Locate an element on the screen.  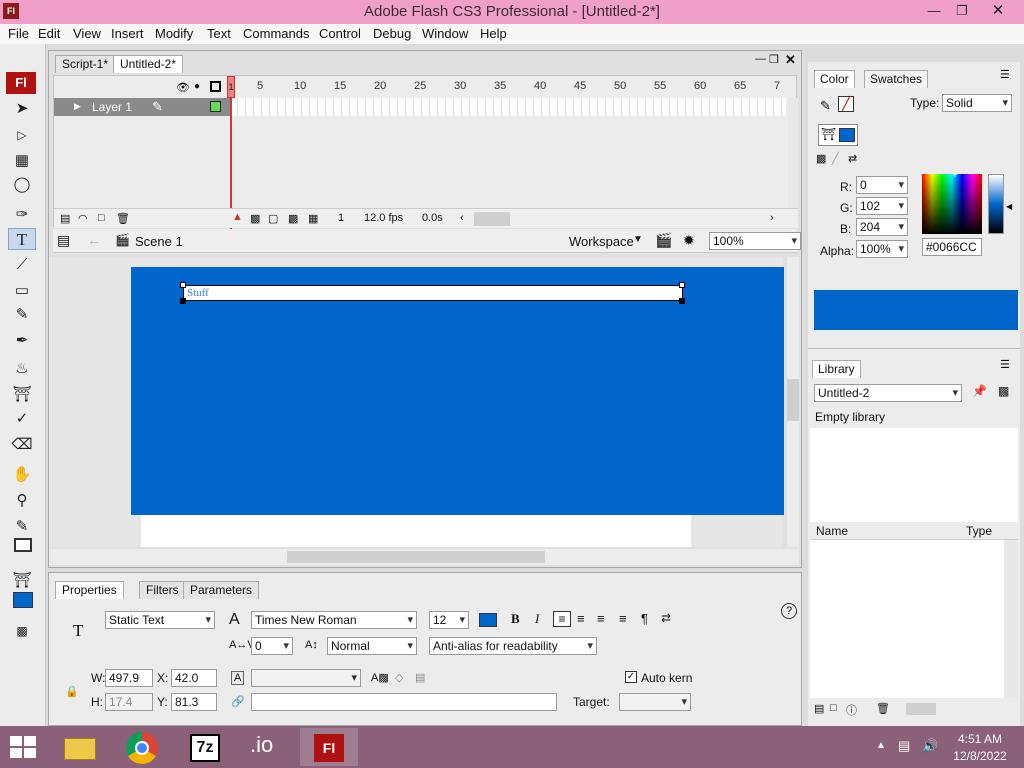
zoom-tool-icon: ⚲ is located at coordinates (22, 501).